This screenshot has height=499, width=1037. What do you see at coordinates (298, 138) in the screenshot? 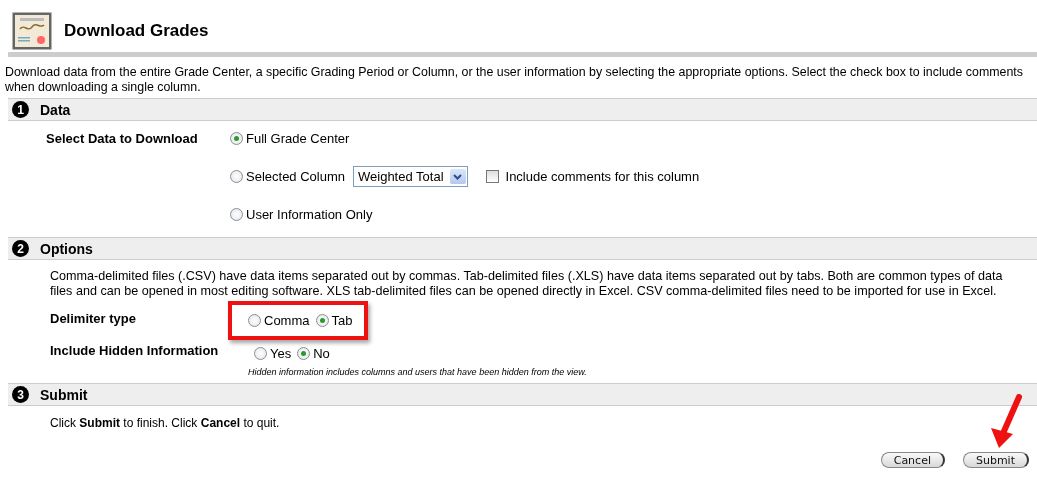
I see `radio-label: Full Grade Center` at bounding box center [298, 138].